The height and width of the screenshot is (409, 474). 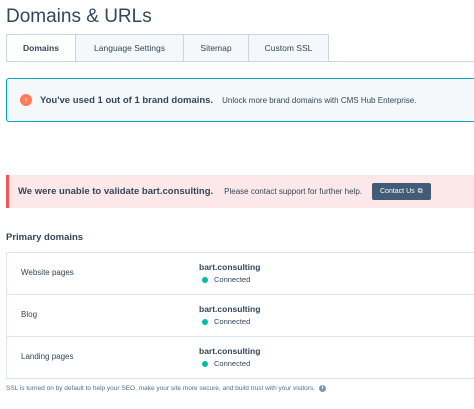 What do you see at coordinates (397, 191) in the screenshot?
I see `contact-us-label: Contact Us` at bounding box center [397, 191].